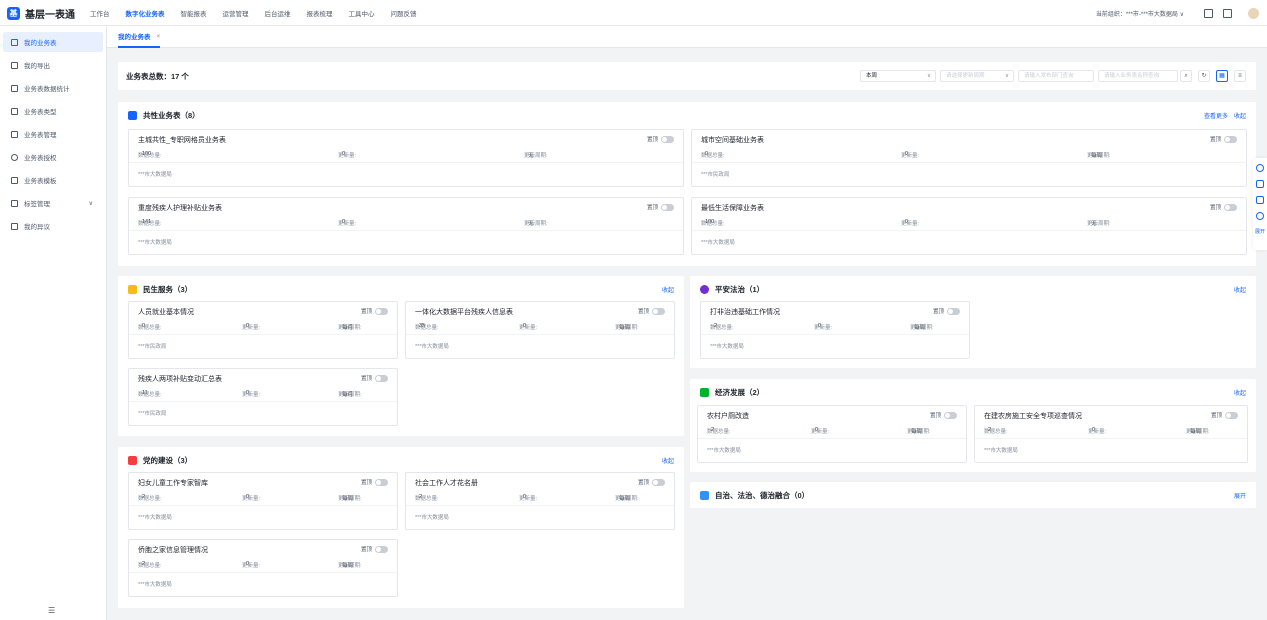 This screenshot has width=1267, height=620. What do you see at coordinates (762, 495) in the screenshot?
I see `section-title: 自治、法治、德治融合（0）` at bounding box center [762, 495].